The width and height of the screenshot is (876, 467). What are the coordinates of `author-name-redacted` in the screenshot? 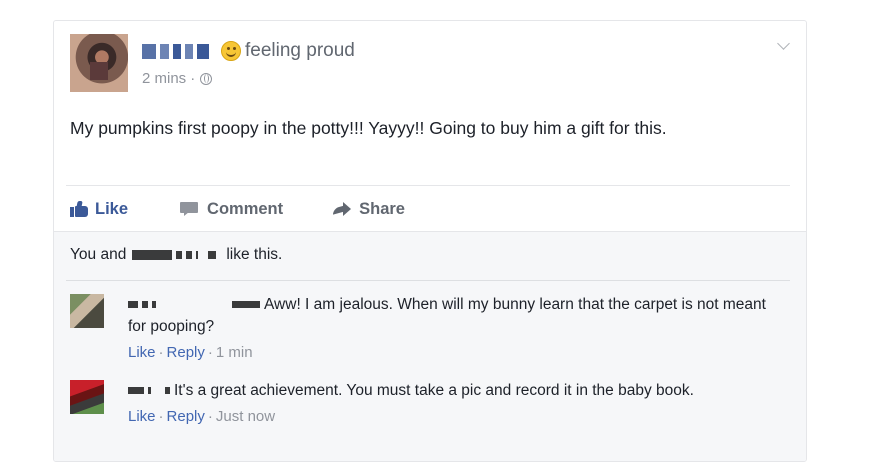 It's located at (177, 51).